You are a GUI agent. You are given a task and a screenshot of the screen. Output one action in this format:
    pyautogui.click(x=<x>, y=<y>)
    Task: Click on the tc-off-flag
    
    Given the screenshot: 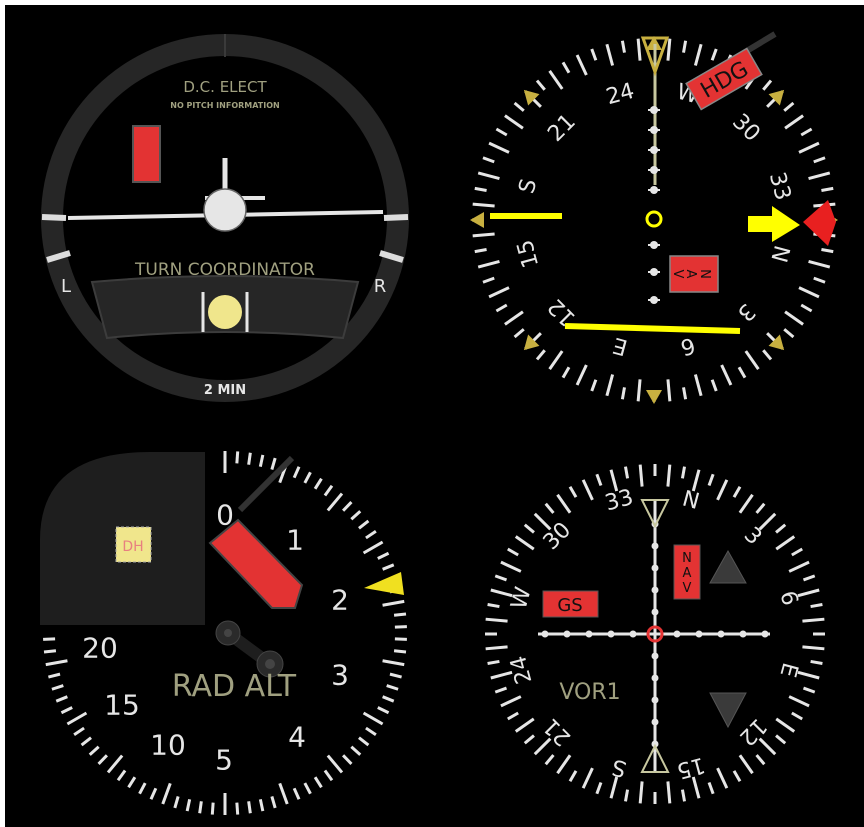 What is the action you would take?
    pyautogui.click(x=146, y=154)
    